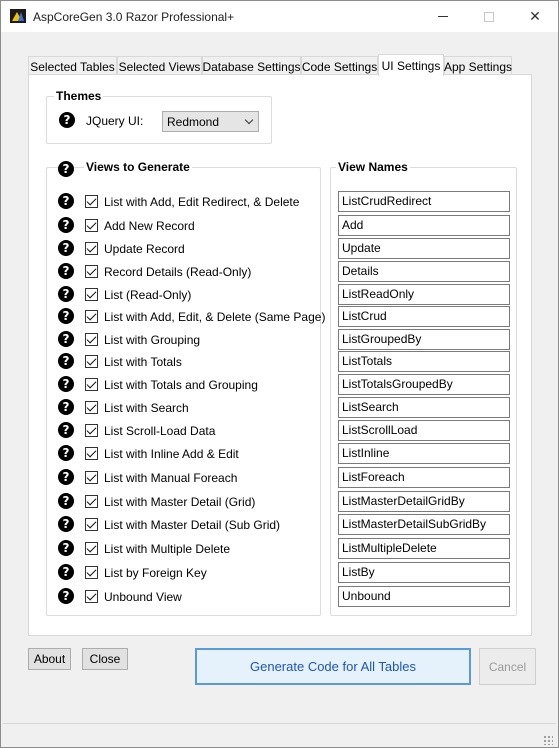 This screenshot has height=748, width=559. Describe the element at coordinates (424, 501) in the screenshot. I see `view-name-input: ListMasterDetailGridBy` at that location.